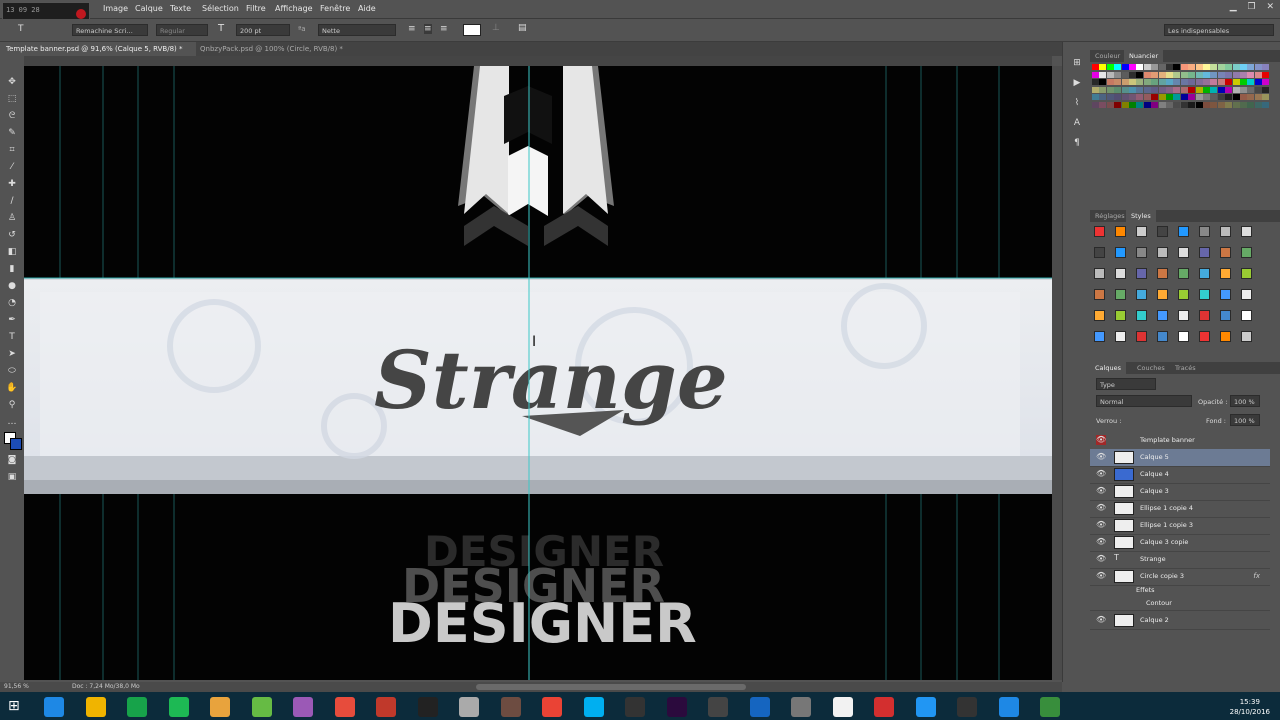  What do you see at coordinates (12, 477) in the screenshot?
I see `screen-mode-icon: ▣` at bounding box center [12, 477].